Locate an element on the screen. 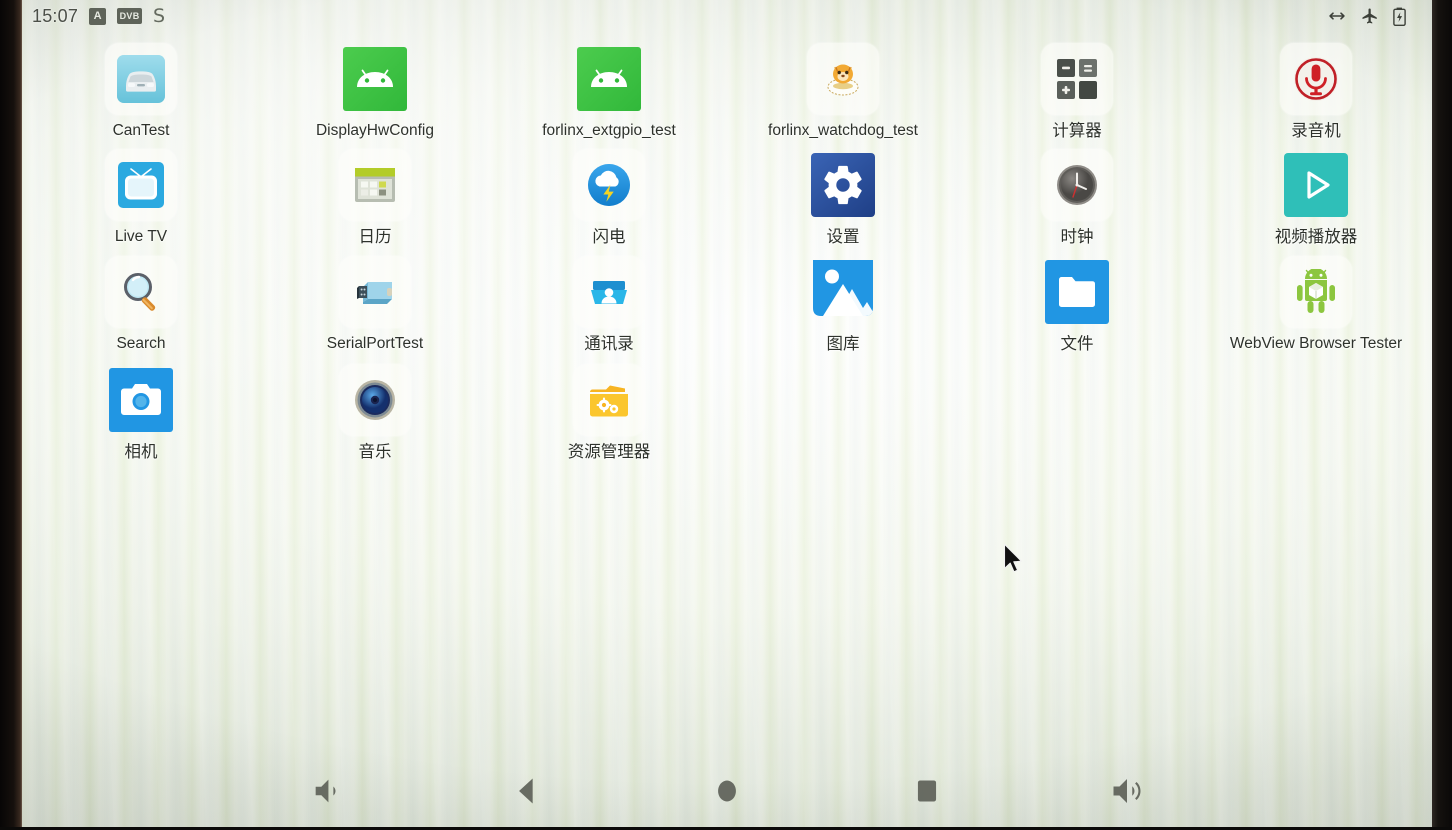 This screenshot has height=830, width=1452. resource-manager-icon is located at coordinates (609, 400).